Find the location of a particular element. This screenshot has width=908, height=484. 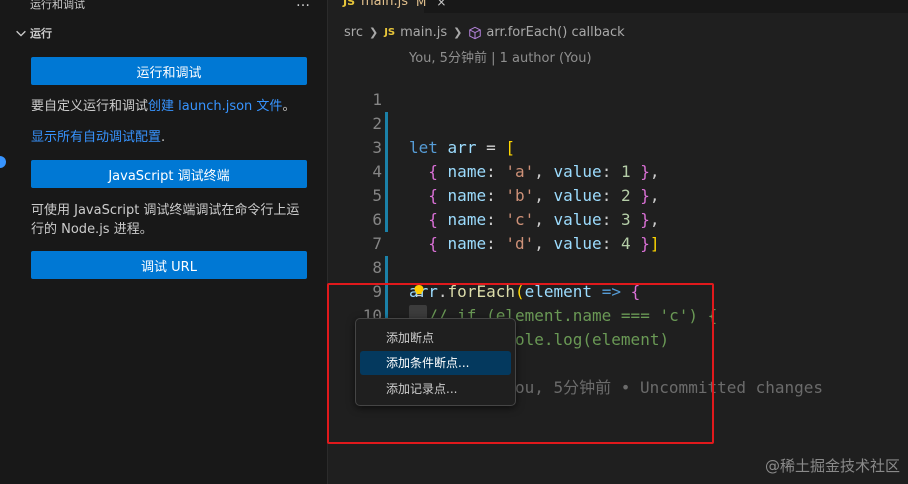

close-icon: × is located at coordinates (441, 4).